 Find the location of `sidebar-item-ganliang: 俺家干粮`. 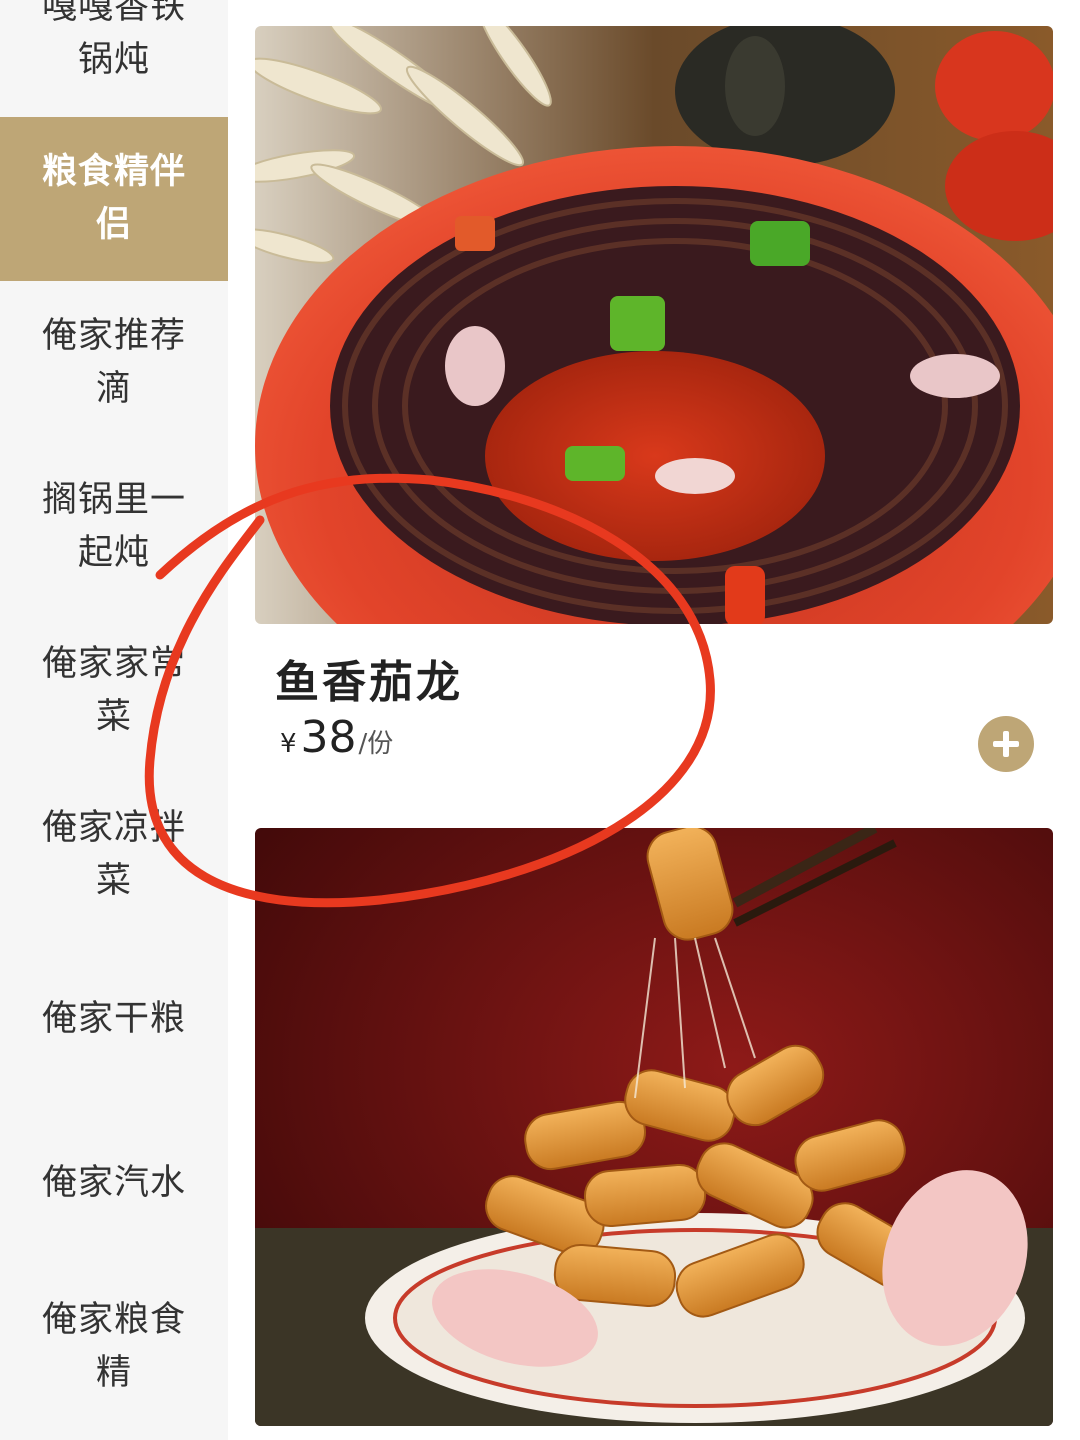

sidebar-item-ganliang: 俺家干粮 is located at coordinates (114, 1019).